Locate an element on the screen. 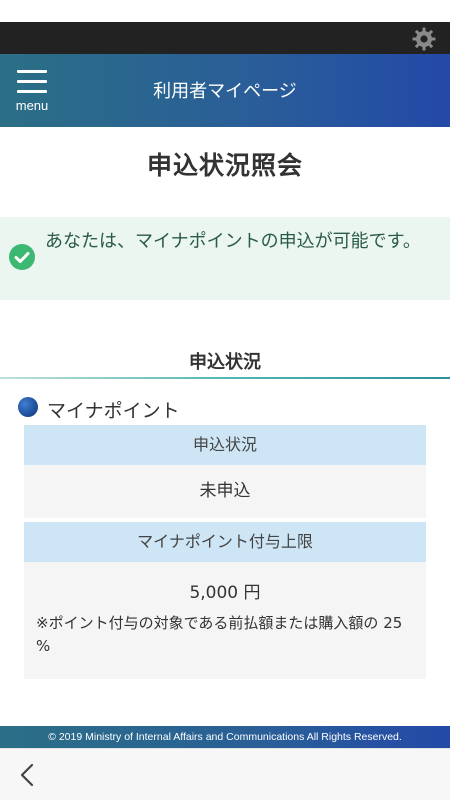 The height and width of the screenshot is (800, 450). header-title: 利用者マイページ is located at coordinates (225, 91).